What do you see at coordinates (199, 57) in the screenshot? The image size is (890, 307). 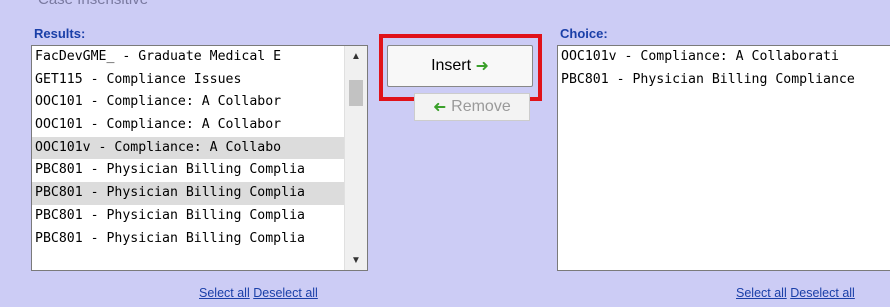 I see `results-list-item: FacDevGME_ - Graduate Medical E` at bounding box center [199, 57].